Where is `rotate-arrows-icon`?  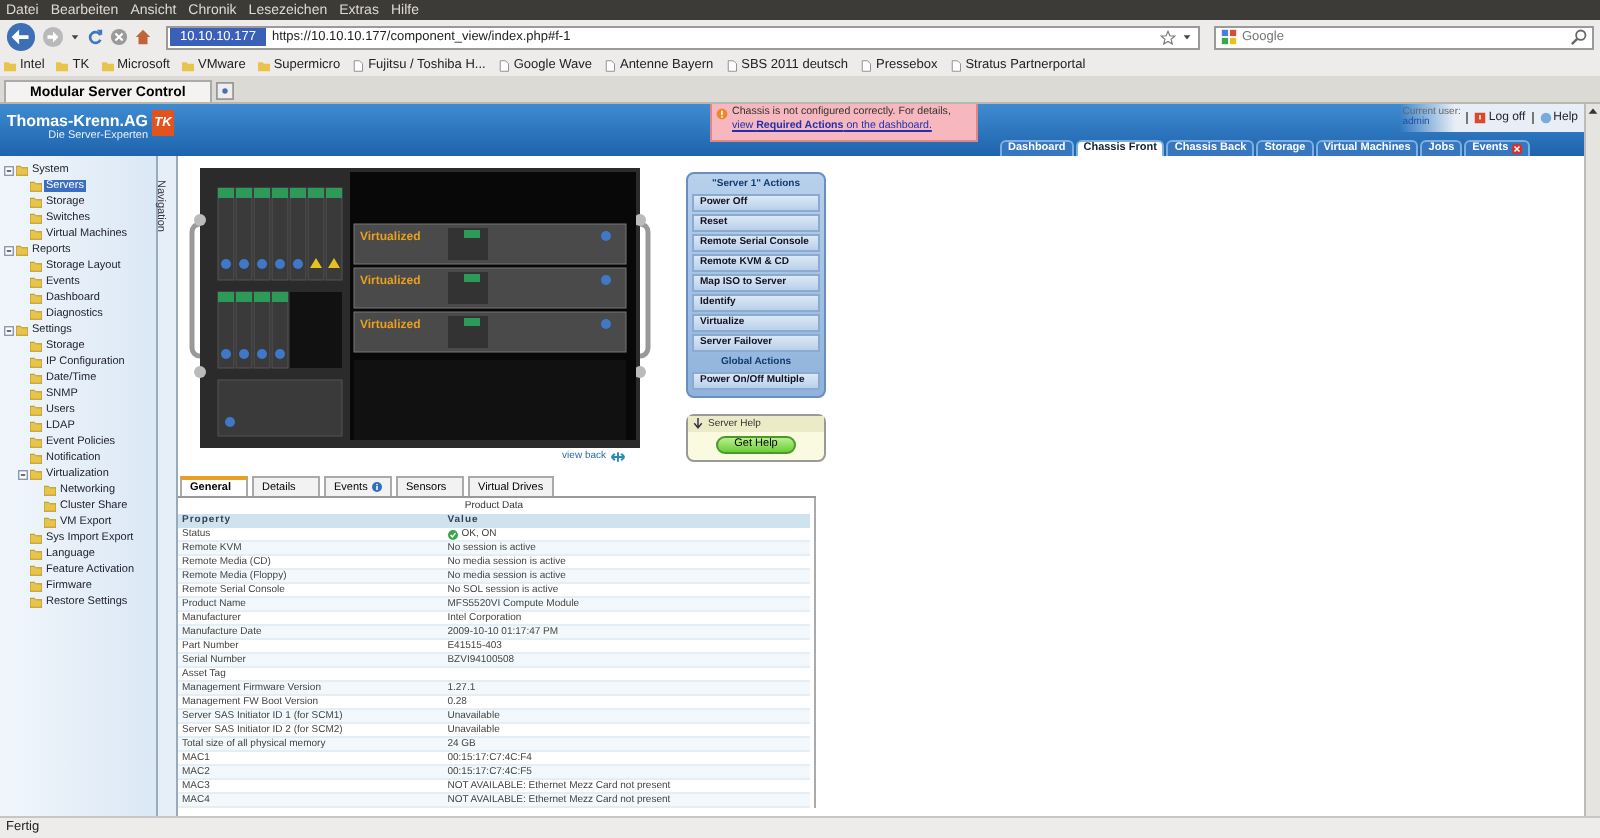 rotate-arrows-icon is located at coordinates (618, 456).